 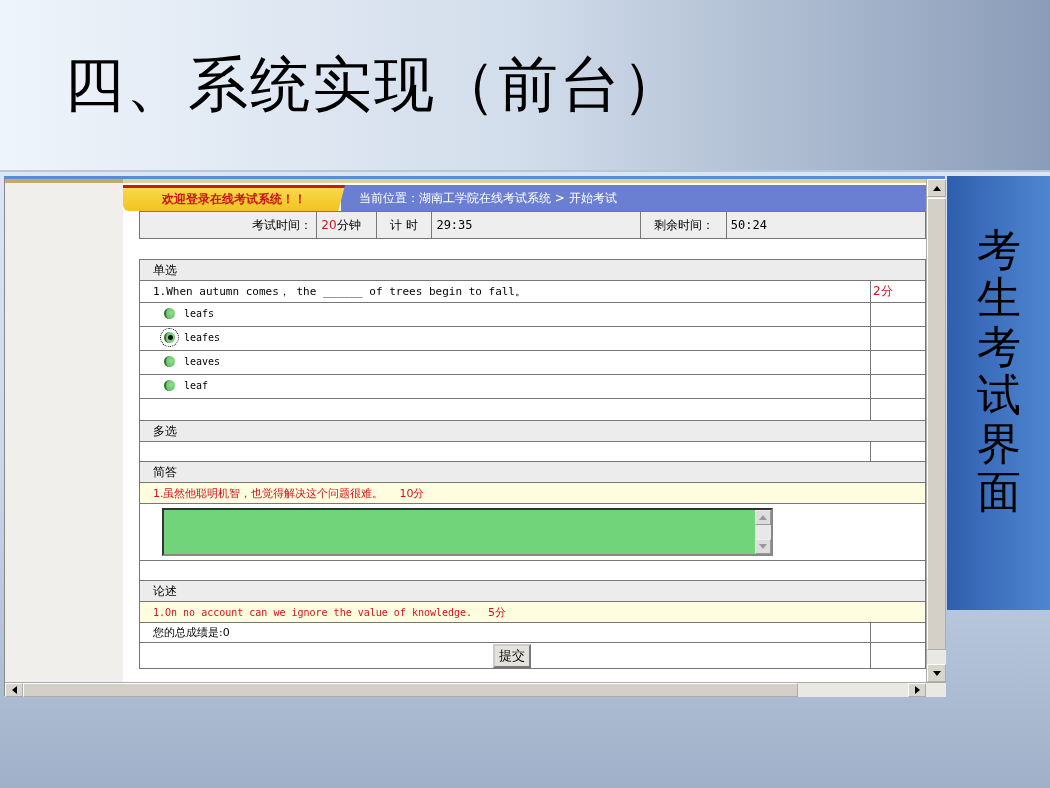 I want to click on section-heading: 简答, so click(x=165, y=471).